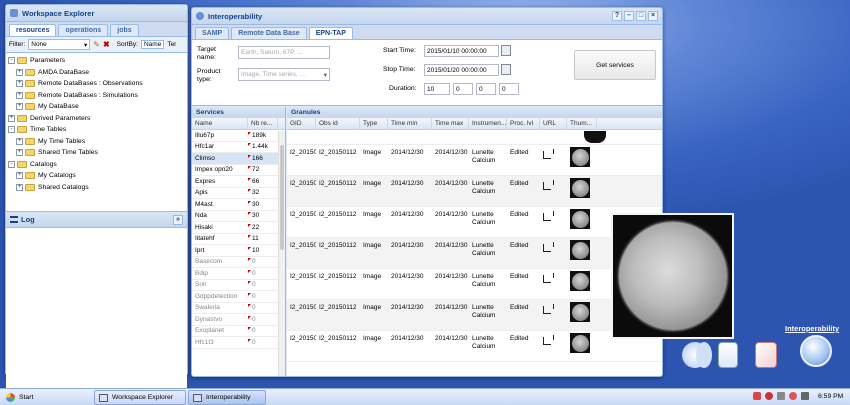 This screenshot has width=850, height=405. I want to click on help-icon: ?, so click(617, 16).